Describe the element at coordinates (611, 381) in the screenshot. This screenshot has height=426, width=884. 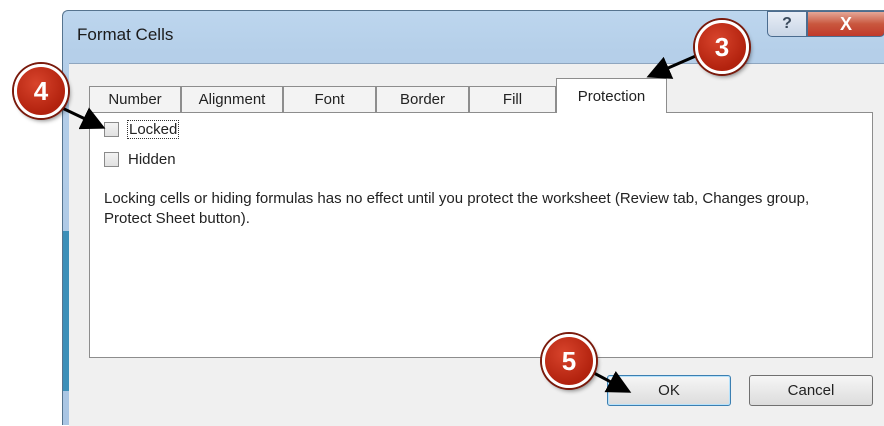
I see `arrow-to-ok-button` at that location.